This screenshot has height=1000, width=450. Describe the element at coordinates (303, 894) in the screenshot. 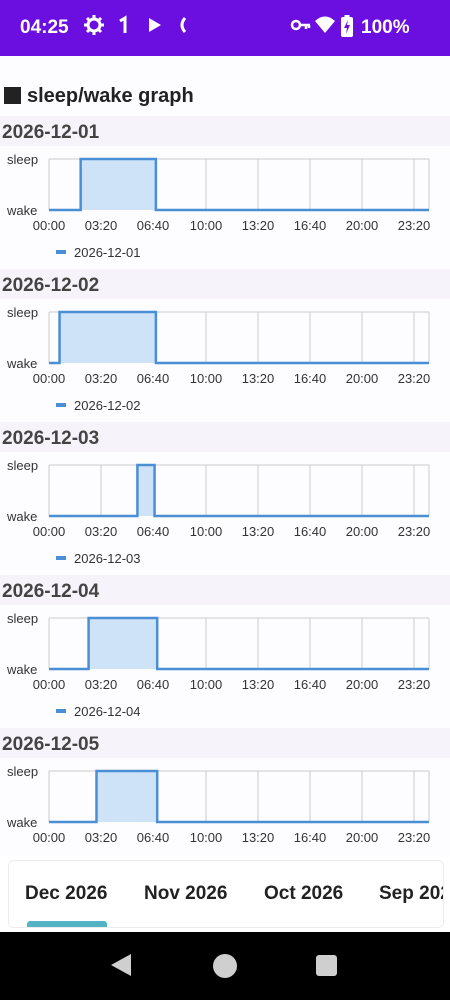

I see `tab-oct-2026: Oct 2026` at that location.